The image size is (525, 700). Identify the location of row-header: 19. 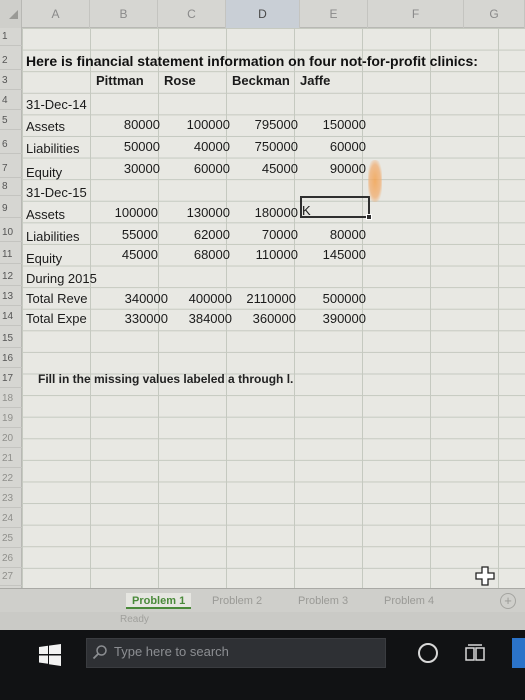
(11, 419).